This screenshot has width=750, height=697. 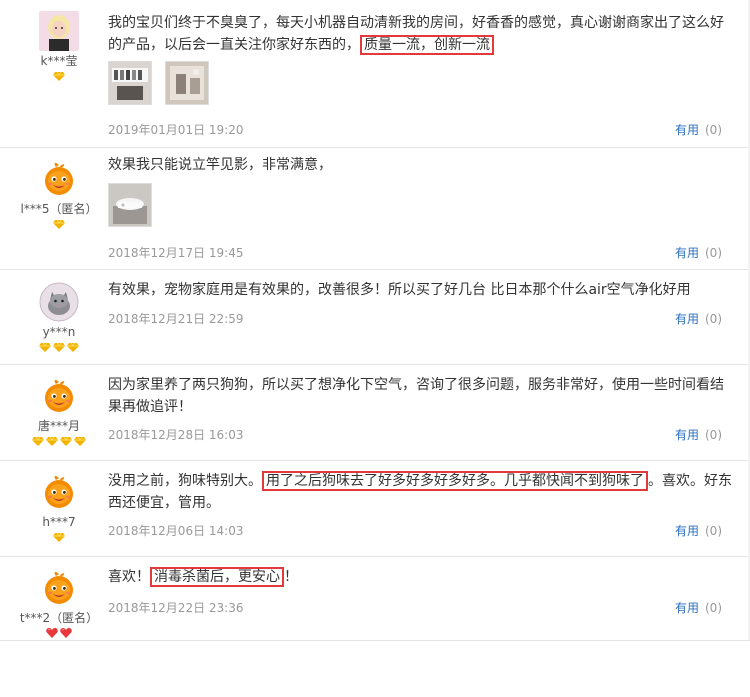 What do you see at coordinates (59, 209) in the screenshot?
I see `reviewer-name: l***5（匿名）` at bounding box center [59, 209].